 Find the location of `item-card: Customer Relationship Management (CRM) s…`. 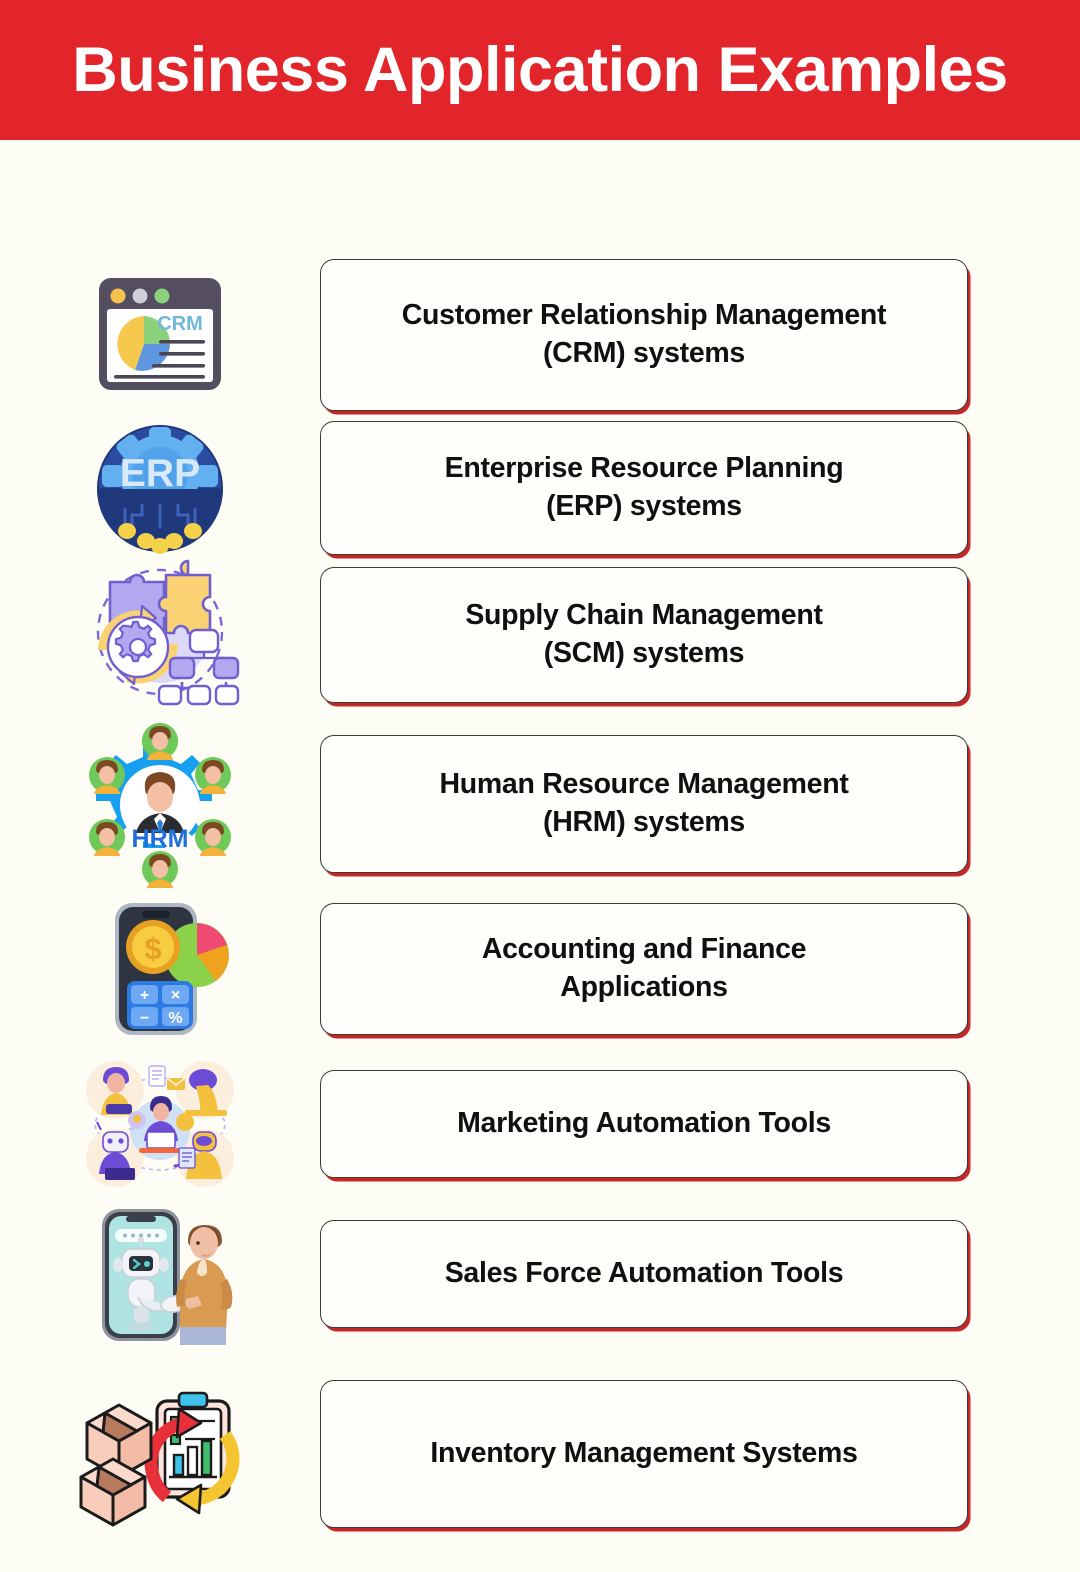

item-card: Customer Relationship Management (CRM) s… is located at coordinates (644, 335).